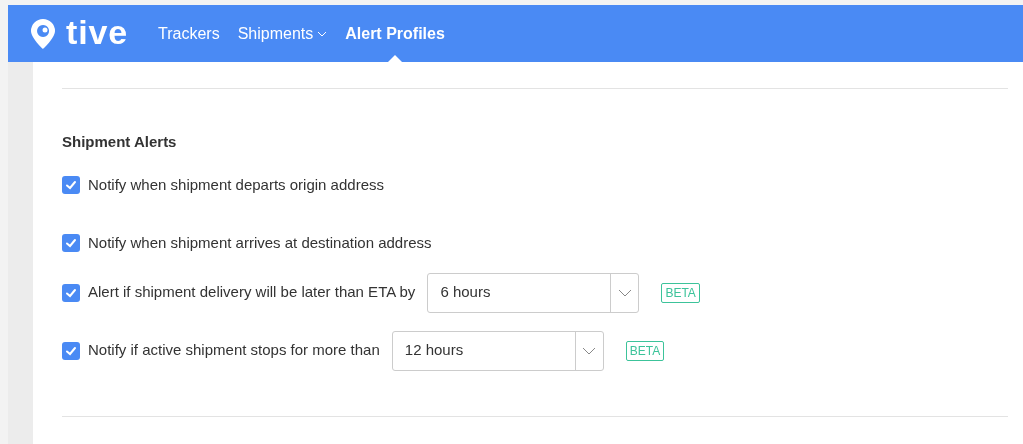 The image size is (1023, 444). Describe the element at coordinates (252, 292) in the screenshot. I see `alert-label: Alert if shipment delivery will be later than ETA by` at that location.